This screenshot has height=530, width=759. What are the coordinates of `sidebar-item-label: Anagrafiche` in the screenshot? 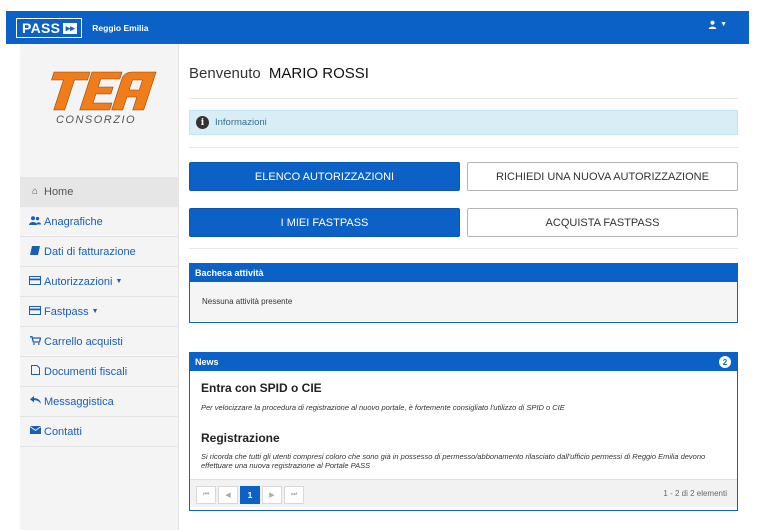 It's located at (73, 221).